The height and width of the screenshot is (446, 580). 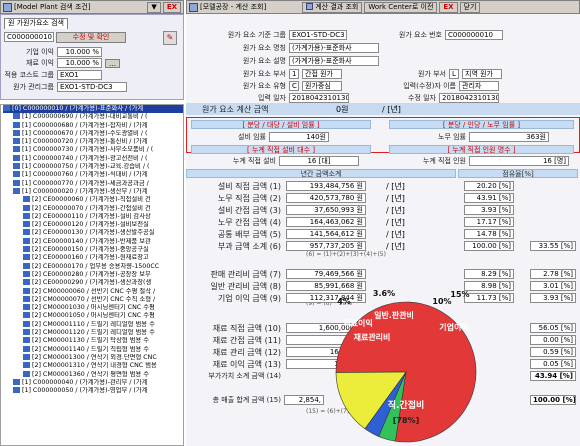 I want to click on calc-result-button: 계산 결과 조회, so click(x=332, y=7).